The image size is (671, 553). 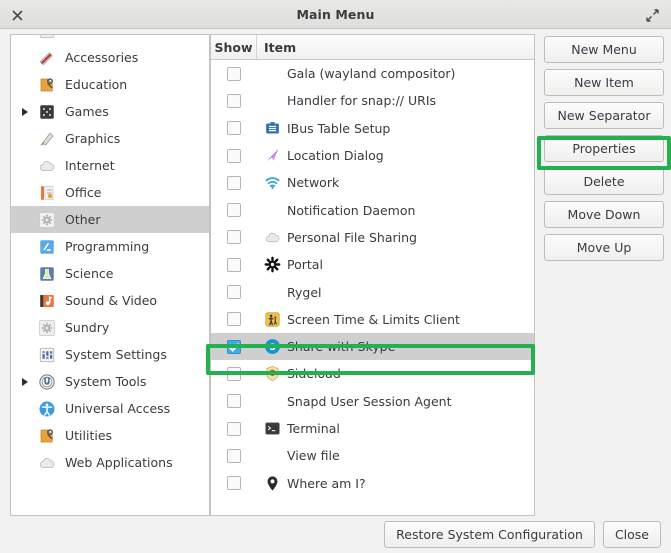 I want to click on maximize-icon, so click(x=652, y=15).